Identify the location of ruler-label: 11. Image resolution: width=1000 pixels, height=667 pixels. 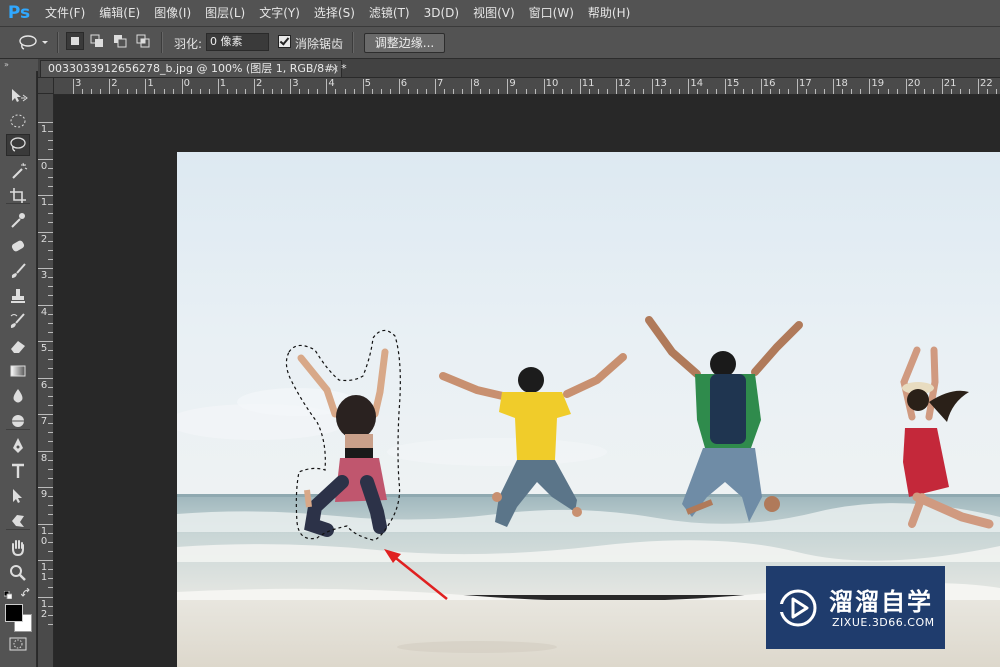
(588, 83).